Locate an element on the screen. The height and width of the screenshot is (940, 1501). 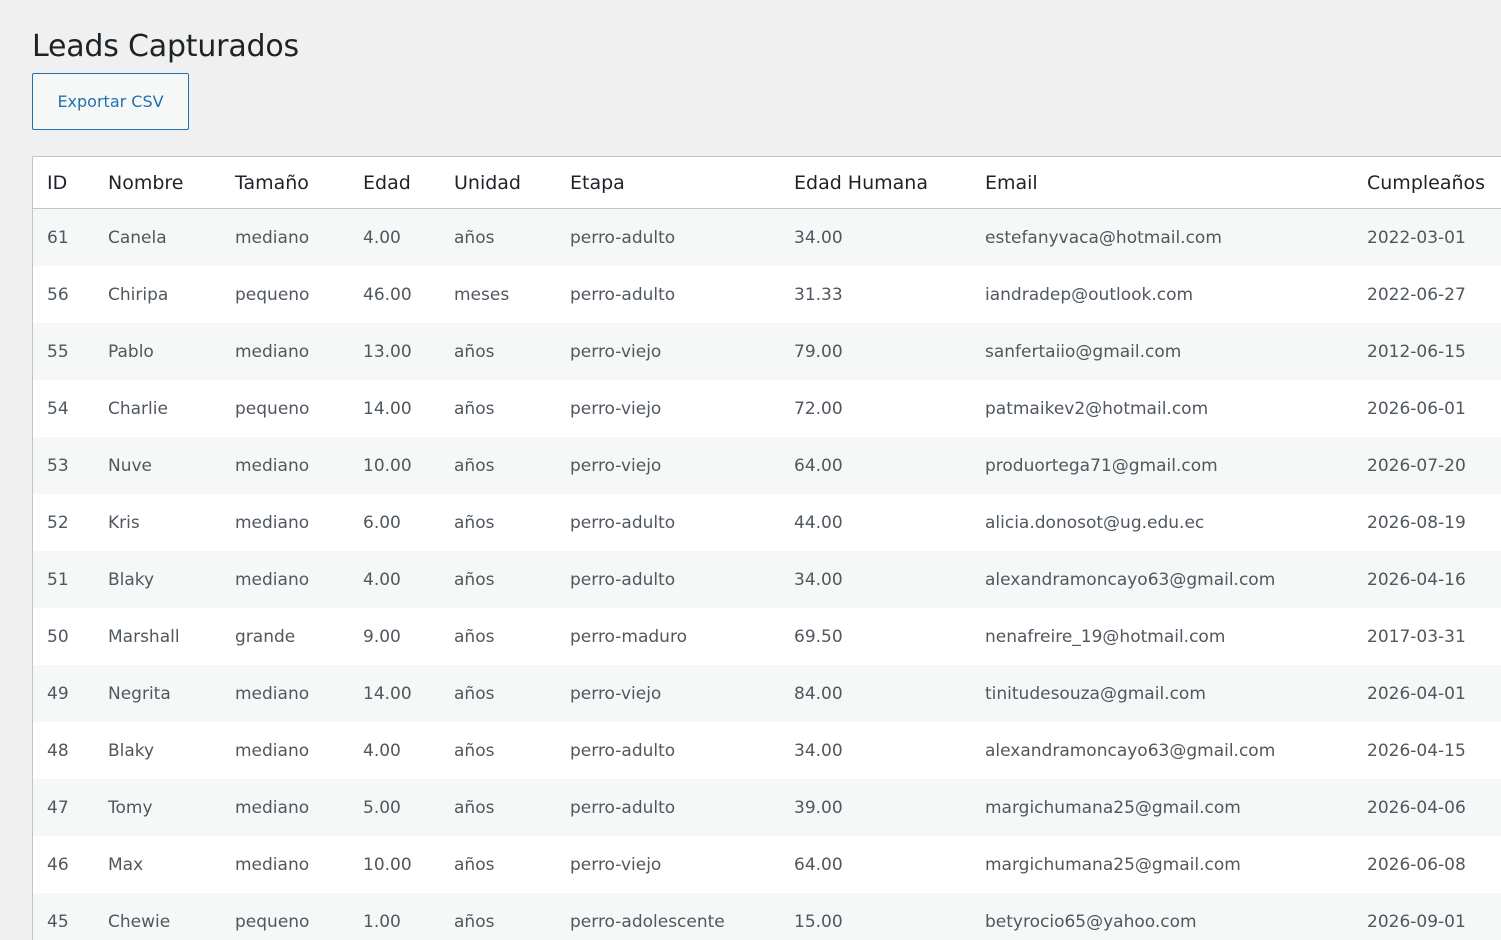
cell-email: produortega71@gmail.com is located at coordinates (1162, 465).